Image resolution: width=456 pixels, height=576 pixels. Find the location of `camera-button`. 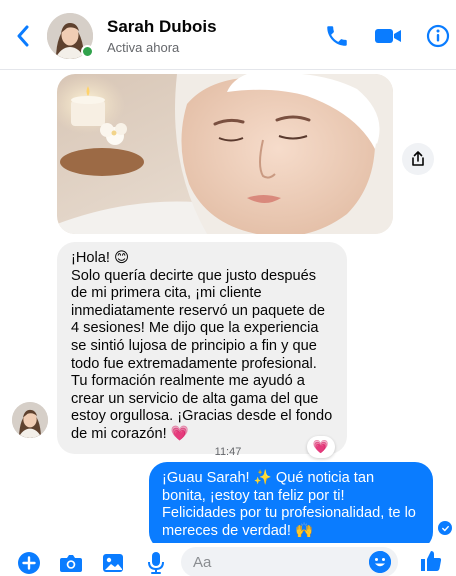

camera-button is located at coordinates (71, 563).